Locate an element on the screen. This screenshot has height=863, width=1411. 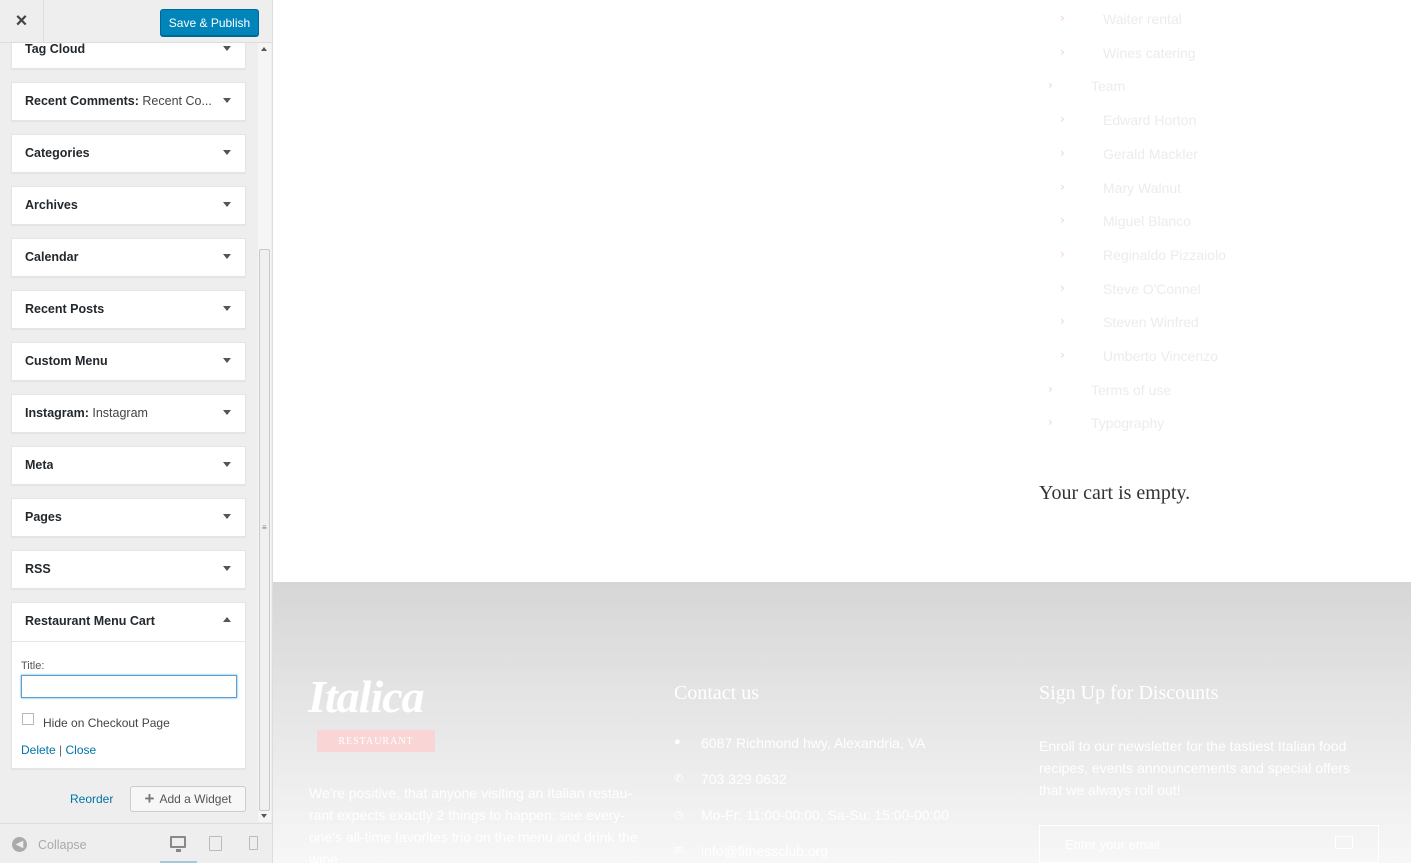
widget-recent-comments: Recent Comments is located at coordinates (128, 101).